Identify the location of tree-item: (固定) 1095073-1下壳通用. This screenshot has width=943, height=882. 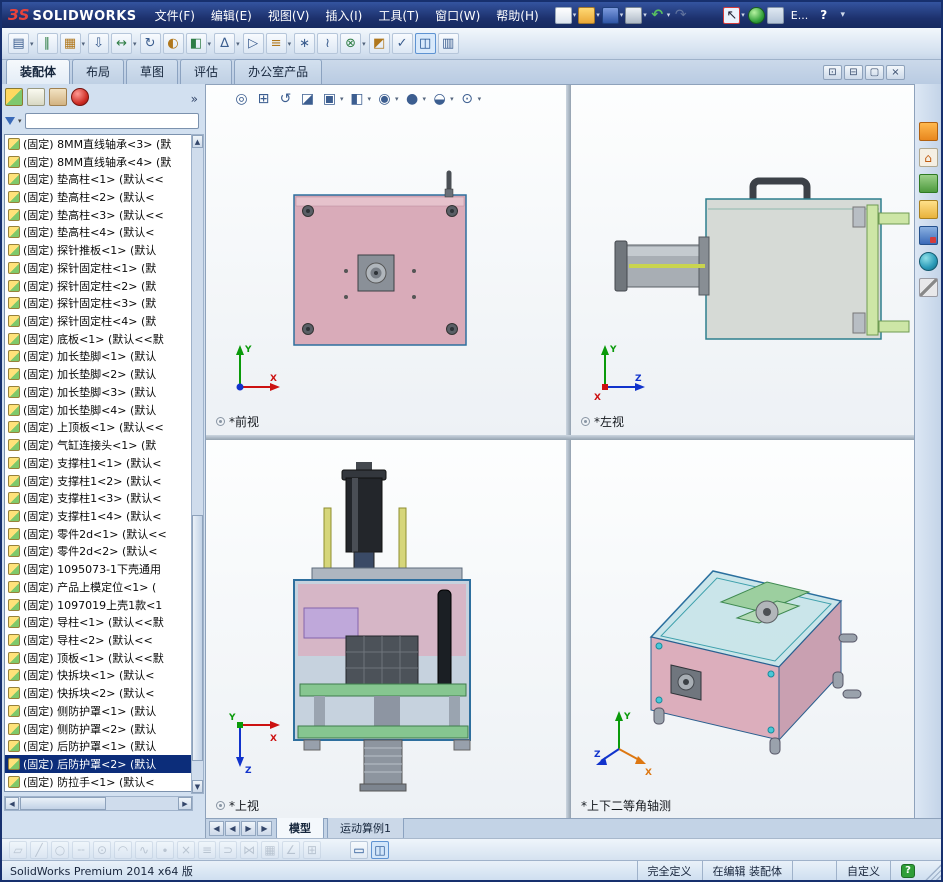
(98, 569).